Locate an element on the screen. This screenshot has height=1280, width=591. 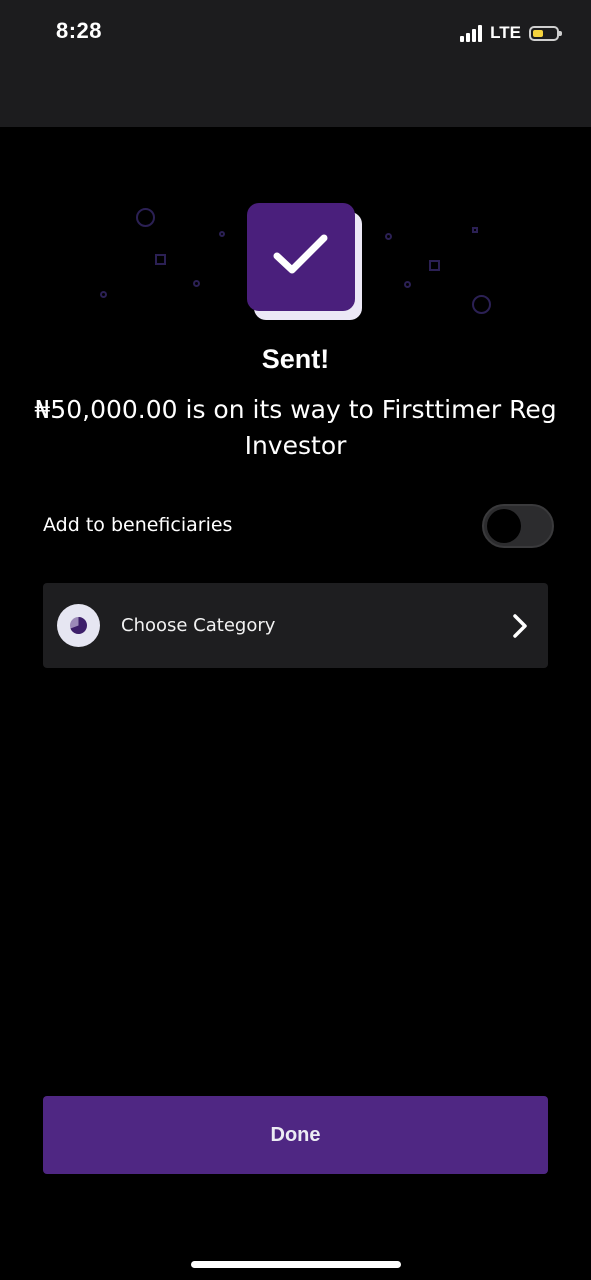
status-indicators: LTE is located at coordinates (511, 33).